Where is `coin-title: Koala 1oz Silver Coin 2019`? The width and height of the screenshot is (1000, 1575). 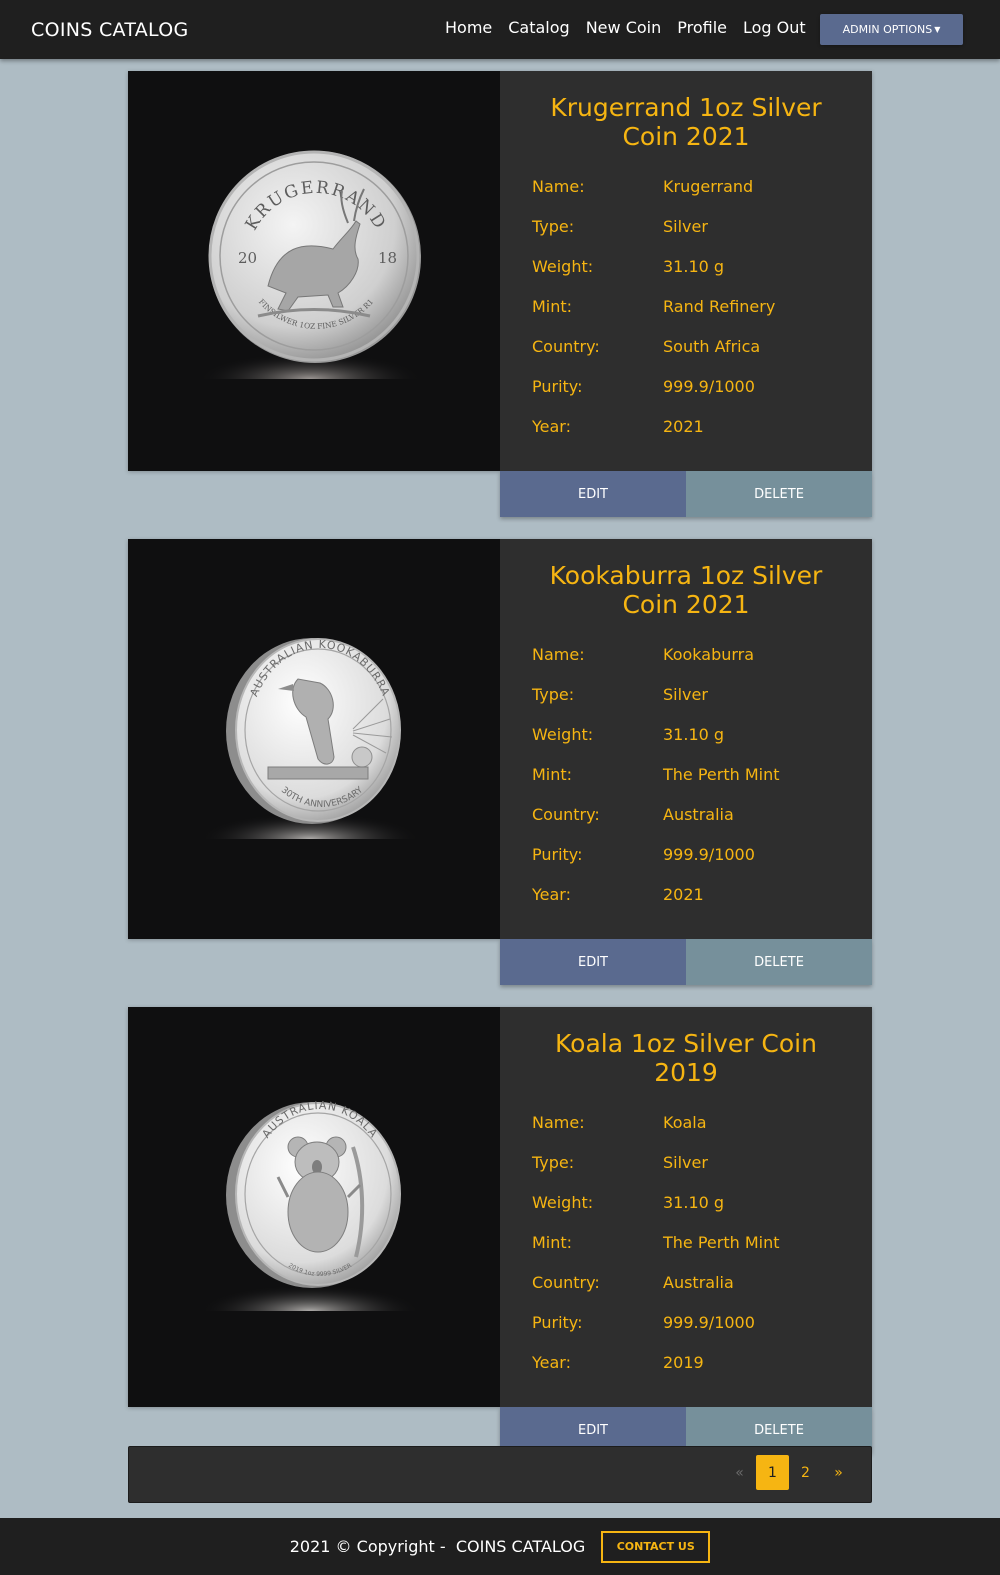
coin-title: Koala 1oz Silver Coin 2019 is located at coordinates (686, 1058).